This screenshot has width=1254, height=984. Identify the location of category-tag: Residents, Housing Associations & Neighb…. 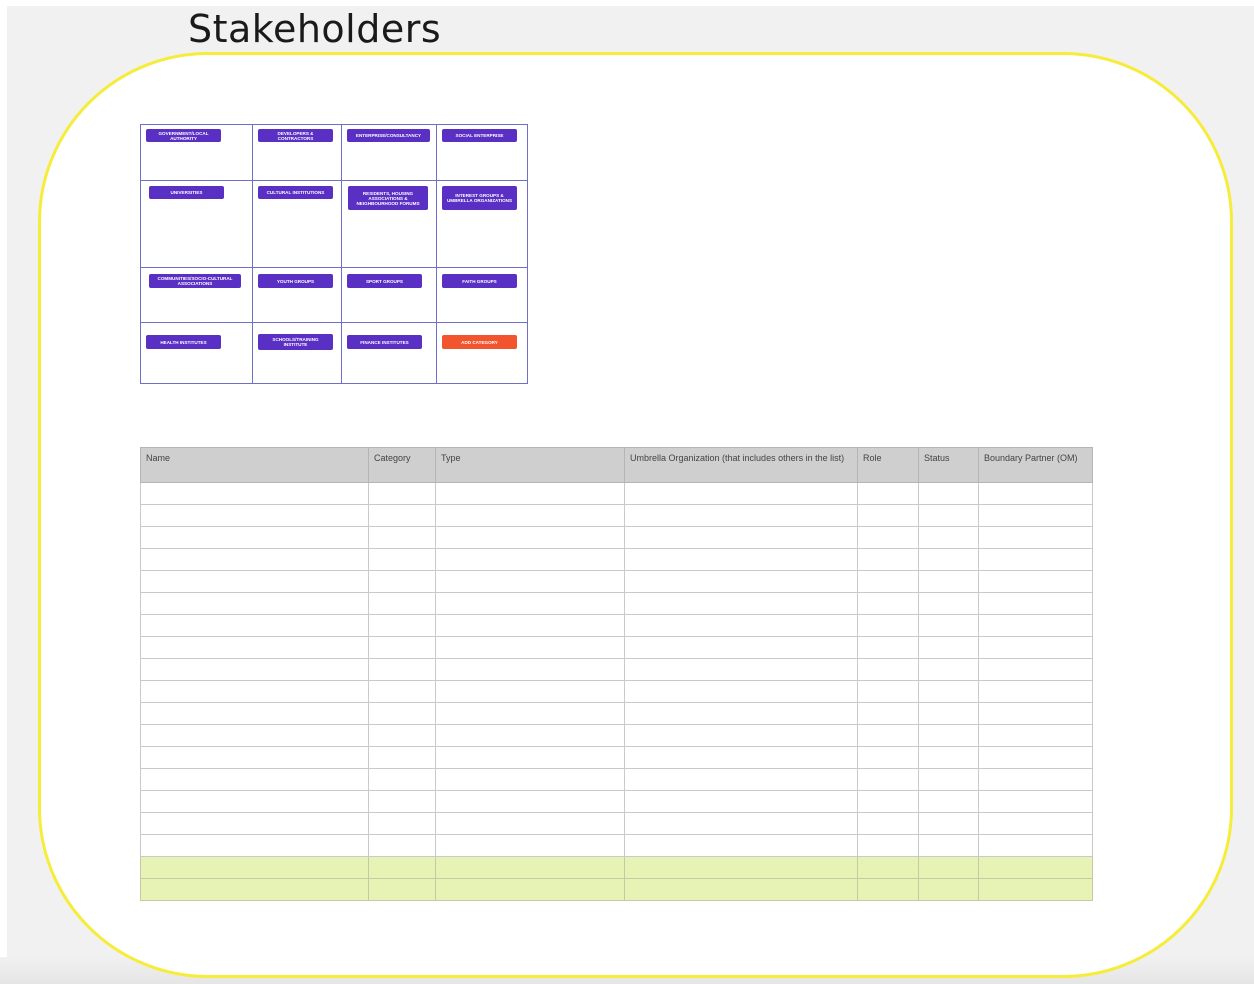
(388, 198).